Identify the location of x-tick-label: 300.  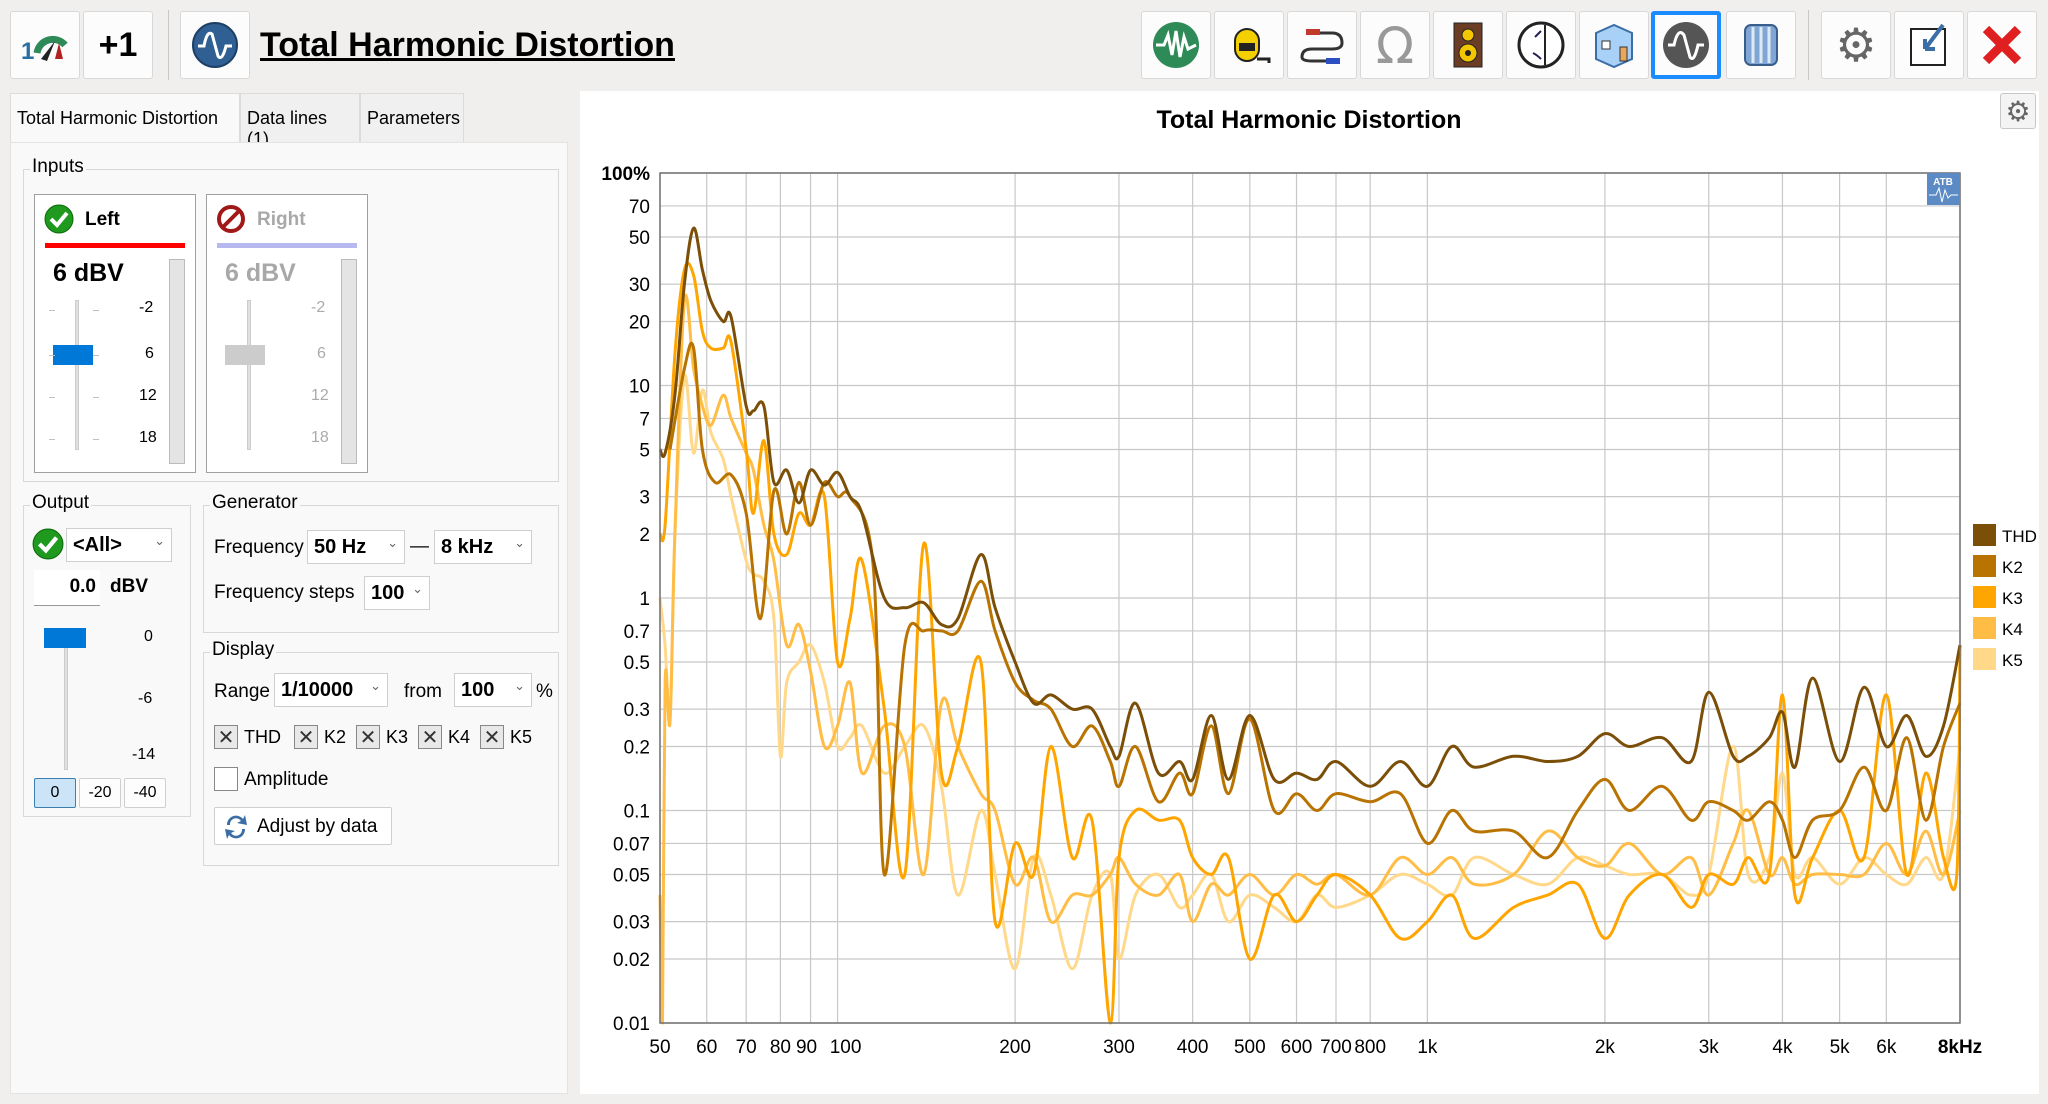
(1119, 1047).